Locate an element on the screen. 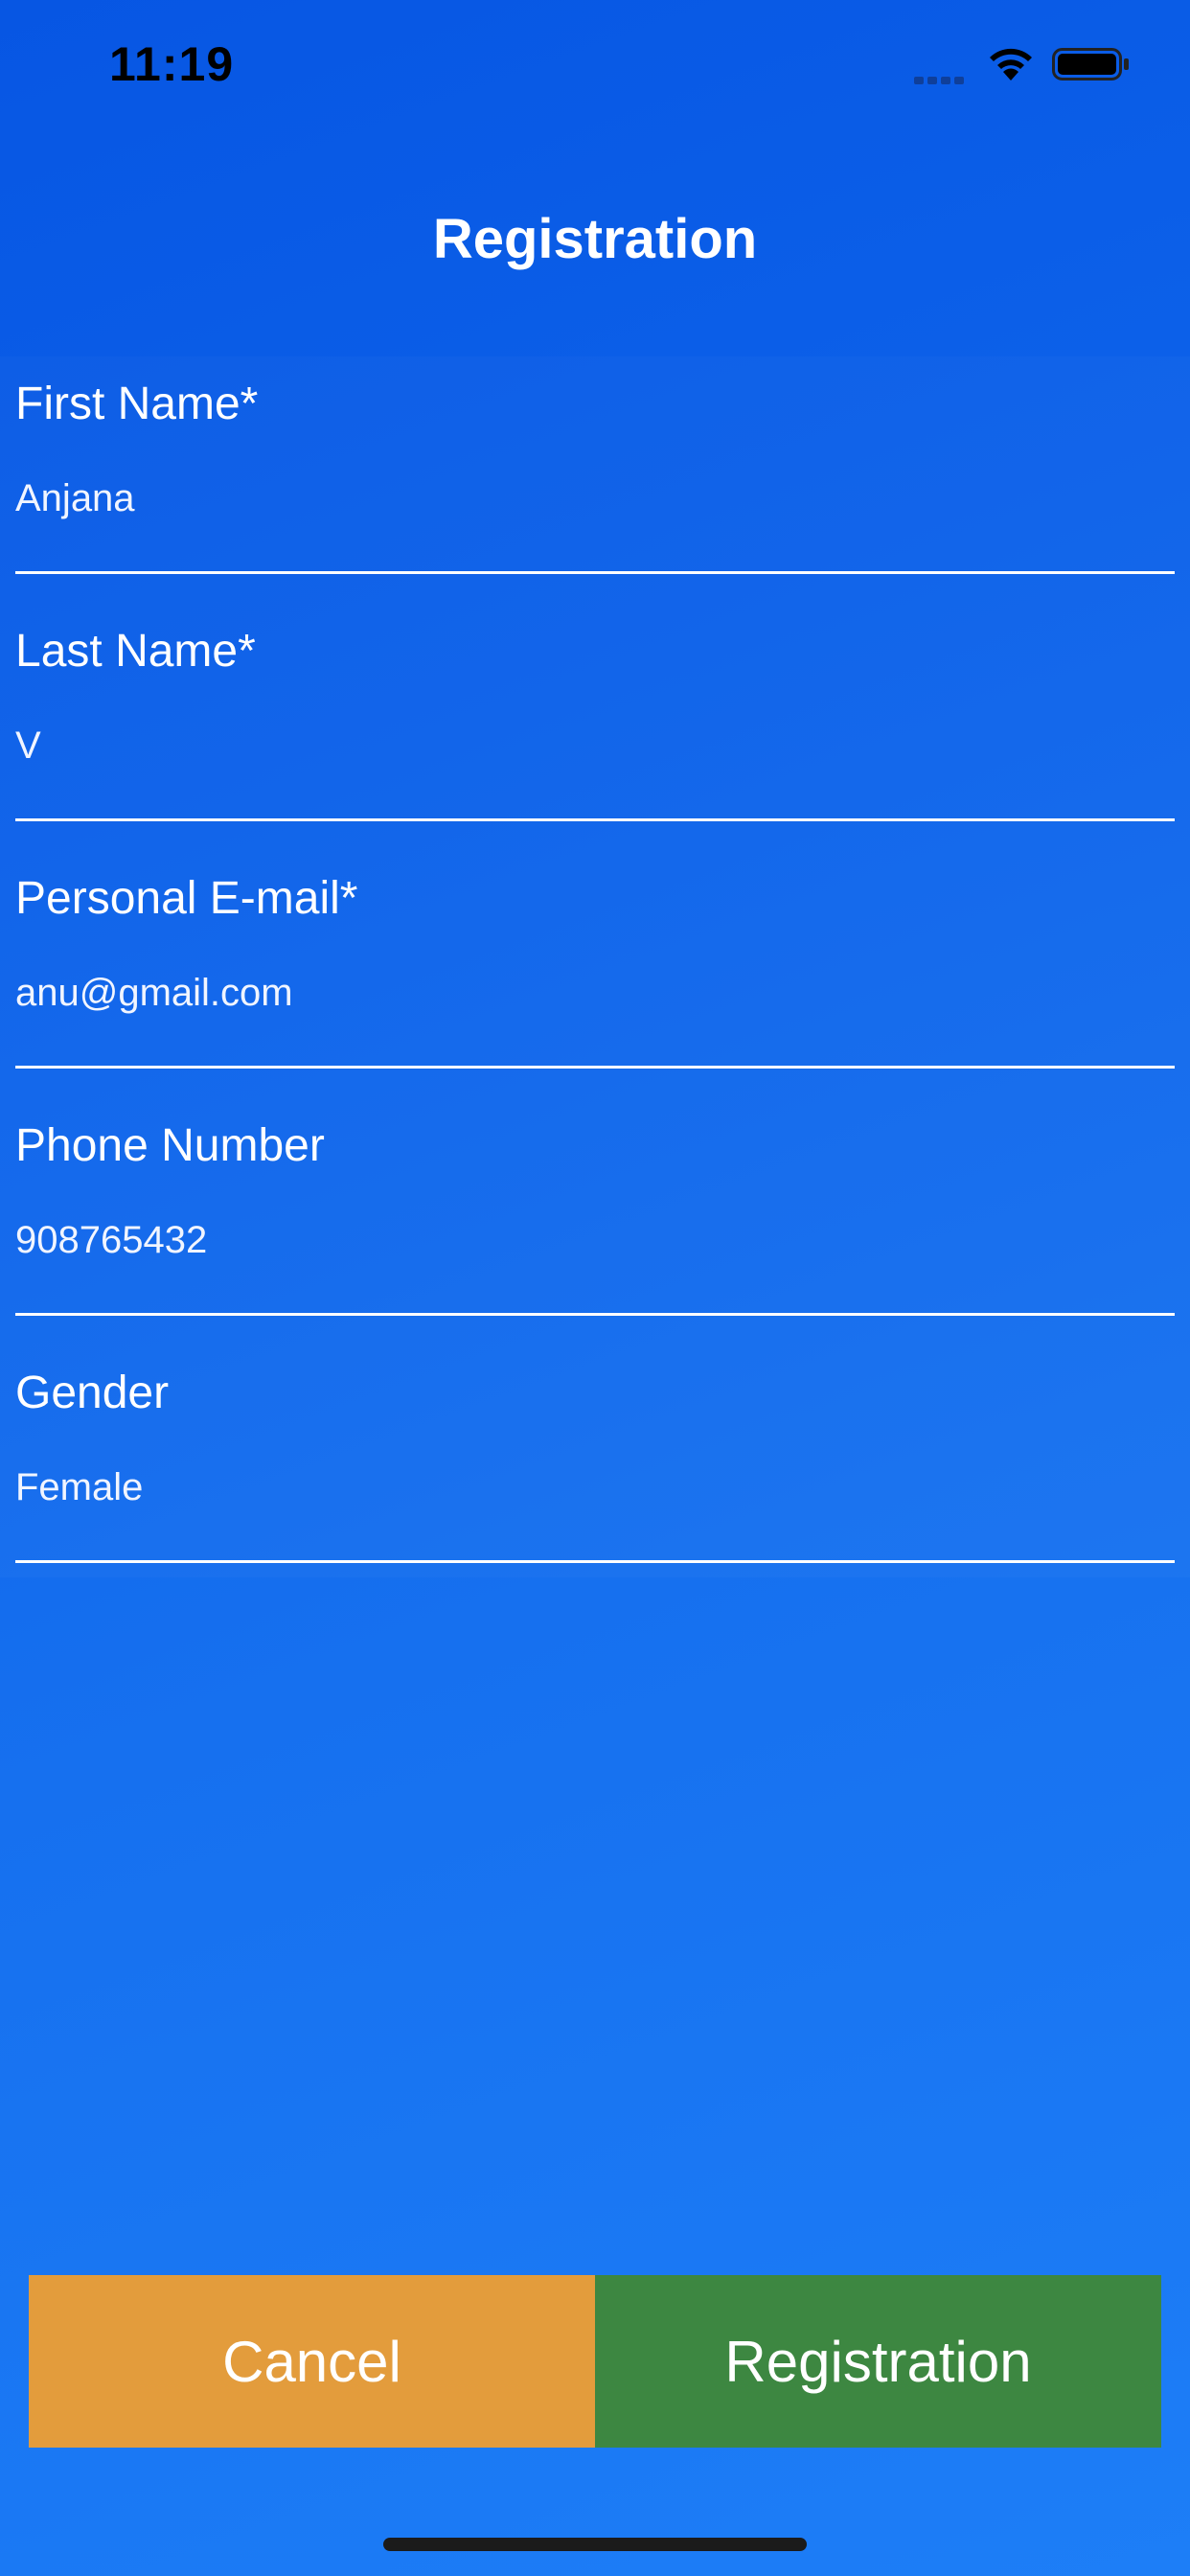  last-name-field: Last Name* V is located at coordinates (595, 727).